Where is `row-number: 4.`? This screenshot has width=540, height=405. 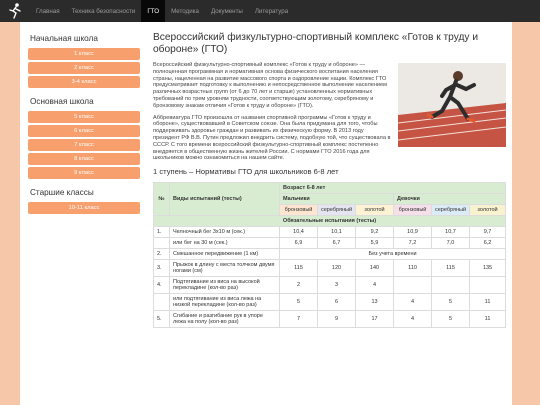 row-number: 4. is located at coordinates (161, 285).